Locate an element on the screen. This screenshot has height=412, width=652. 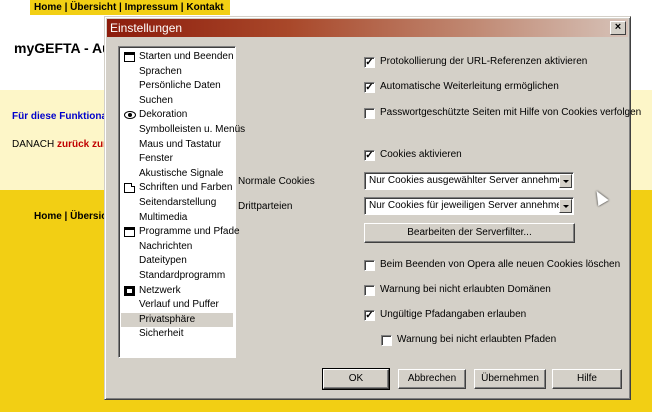
category-label: Starten und Beenden is located at coordinates (186, 56).